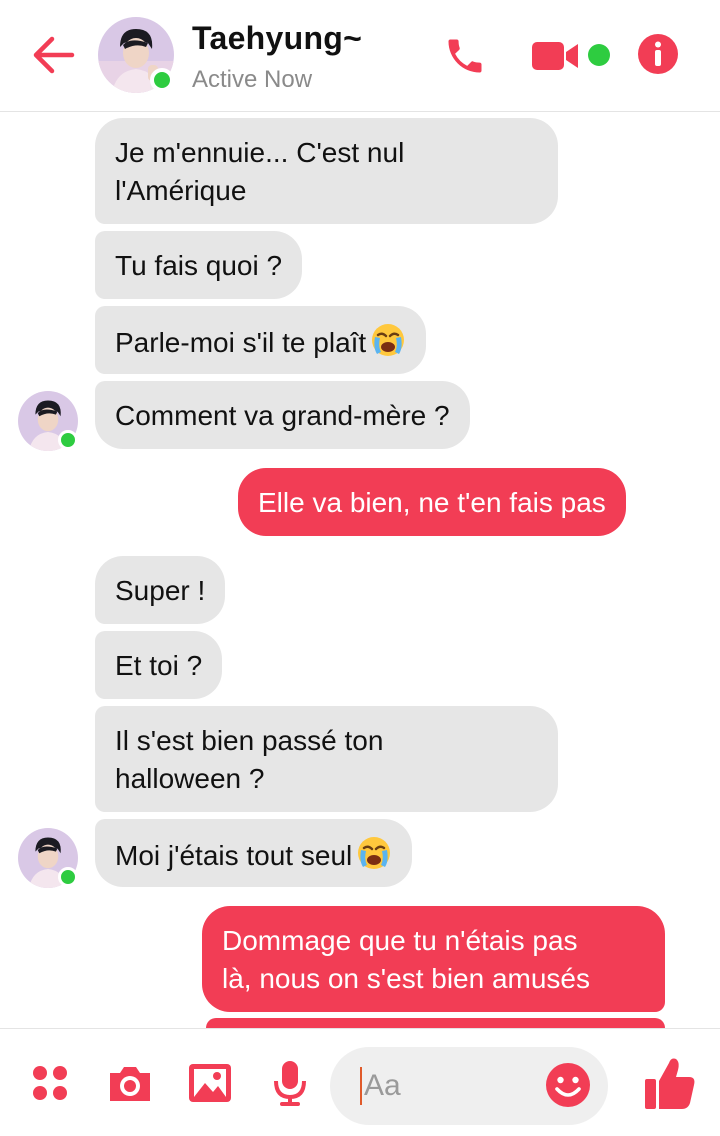  I want to click on message-bubble-incoming: Je m'ennuie... C'est nul l'Amérique, so click(326, 171).